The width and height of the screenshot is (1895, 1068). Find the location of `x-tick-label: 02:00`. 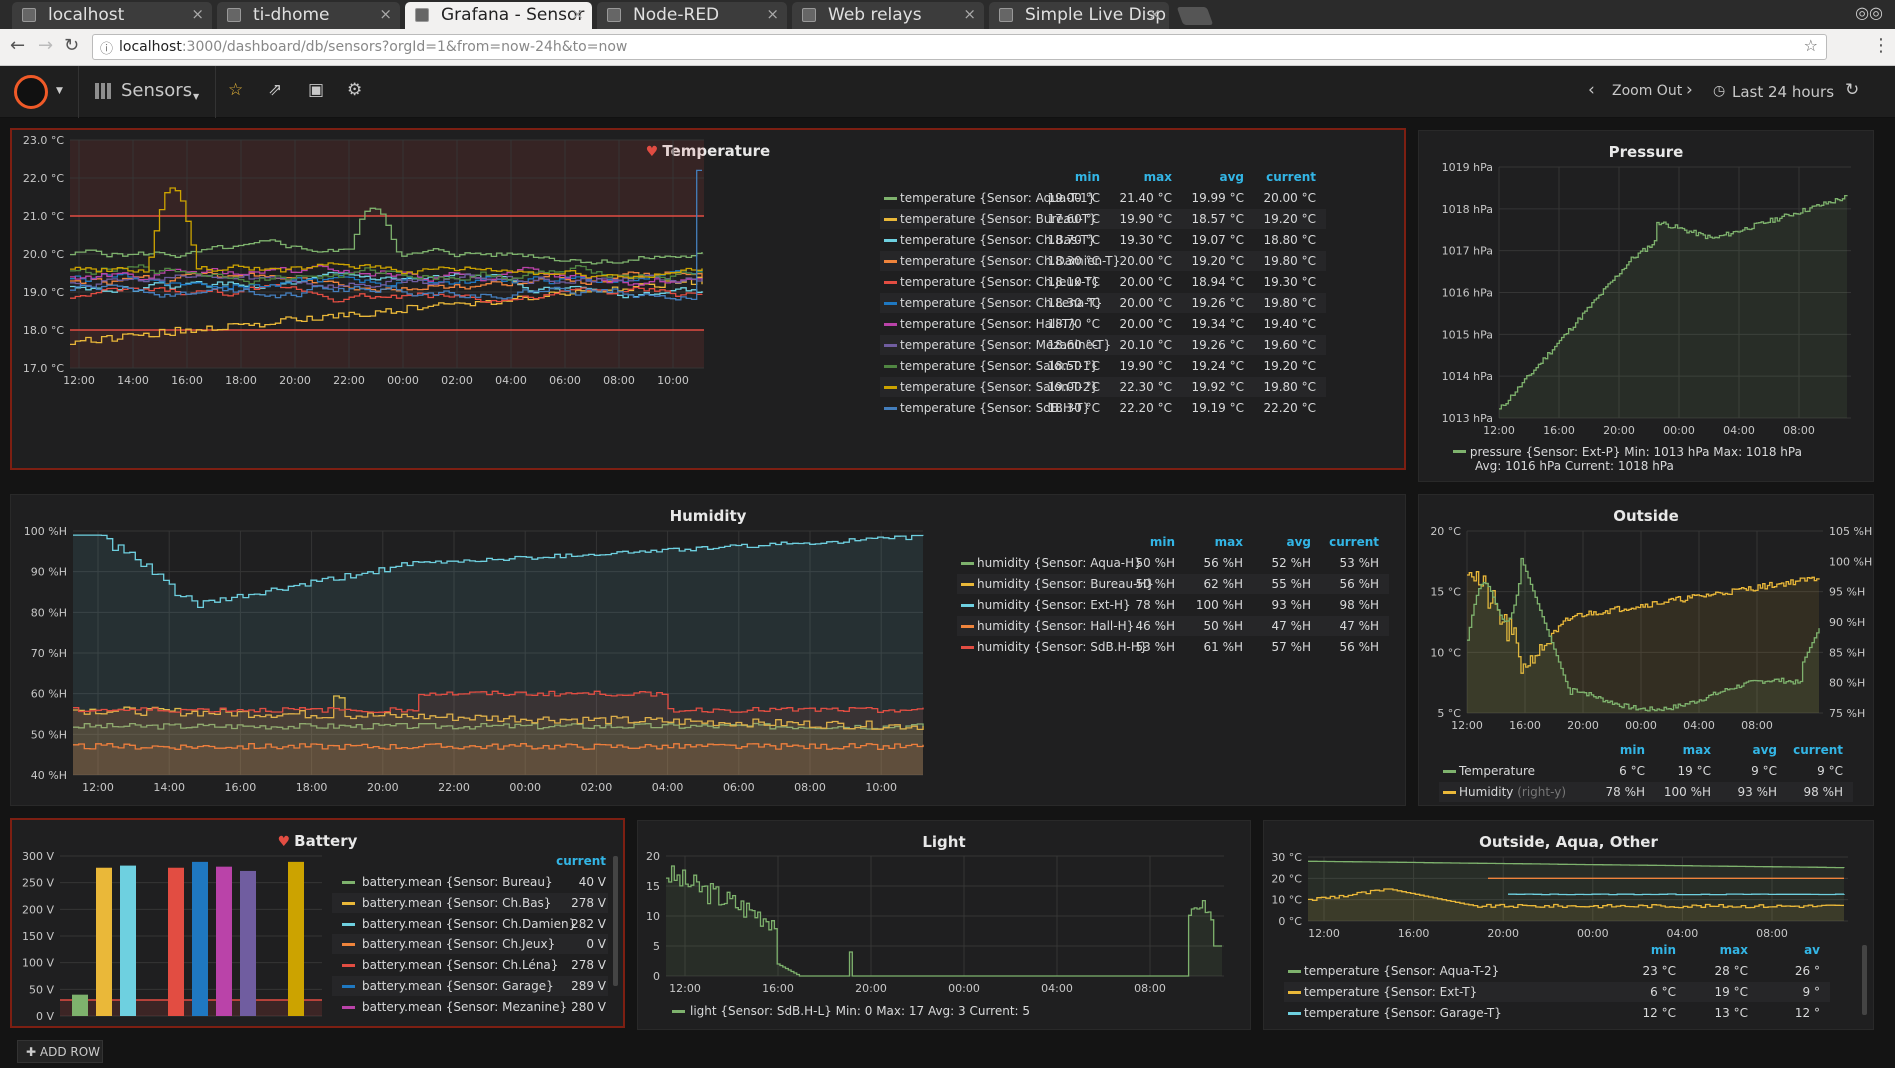

x-tick-label: 02:00 is located at coordinates (457, 380).